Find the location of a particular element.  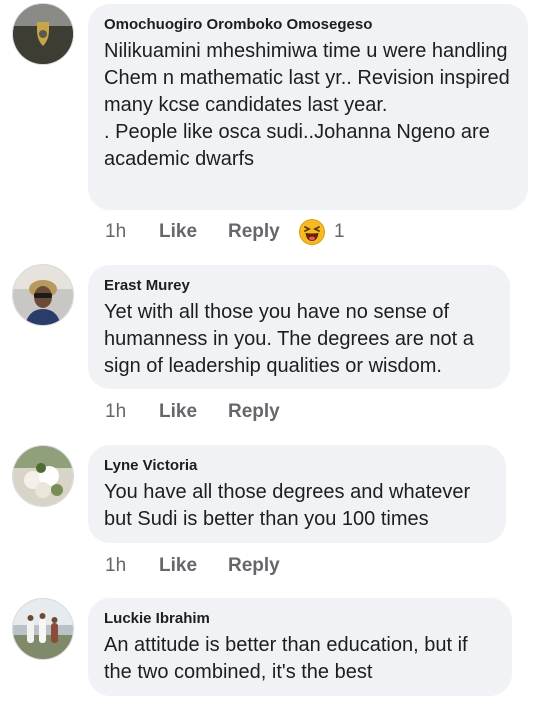

comment-author: Luckie Ibrahim is located at coordinates (300, 619).